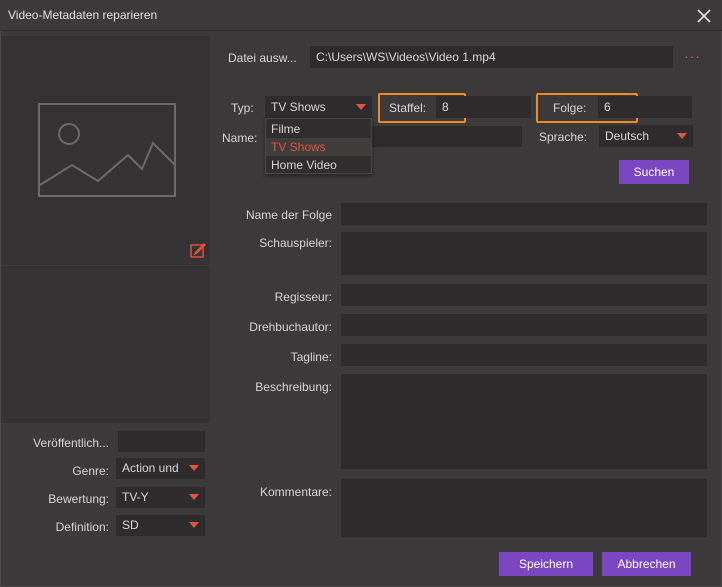  I want to click on sprache-label: Sprache:, so click(563, 137).